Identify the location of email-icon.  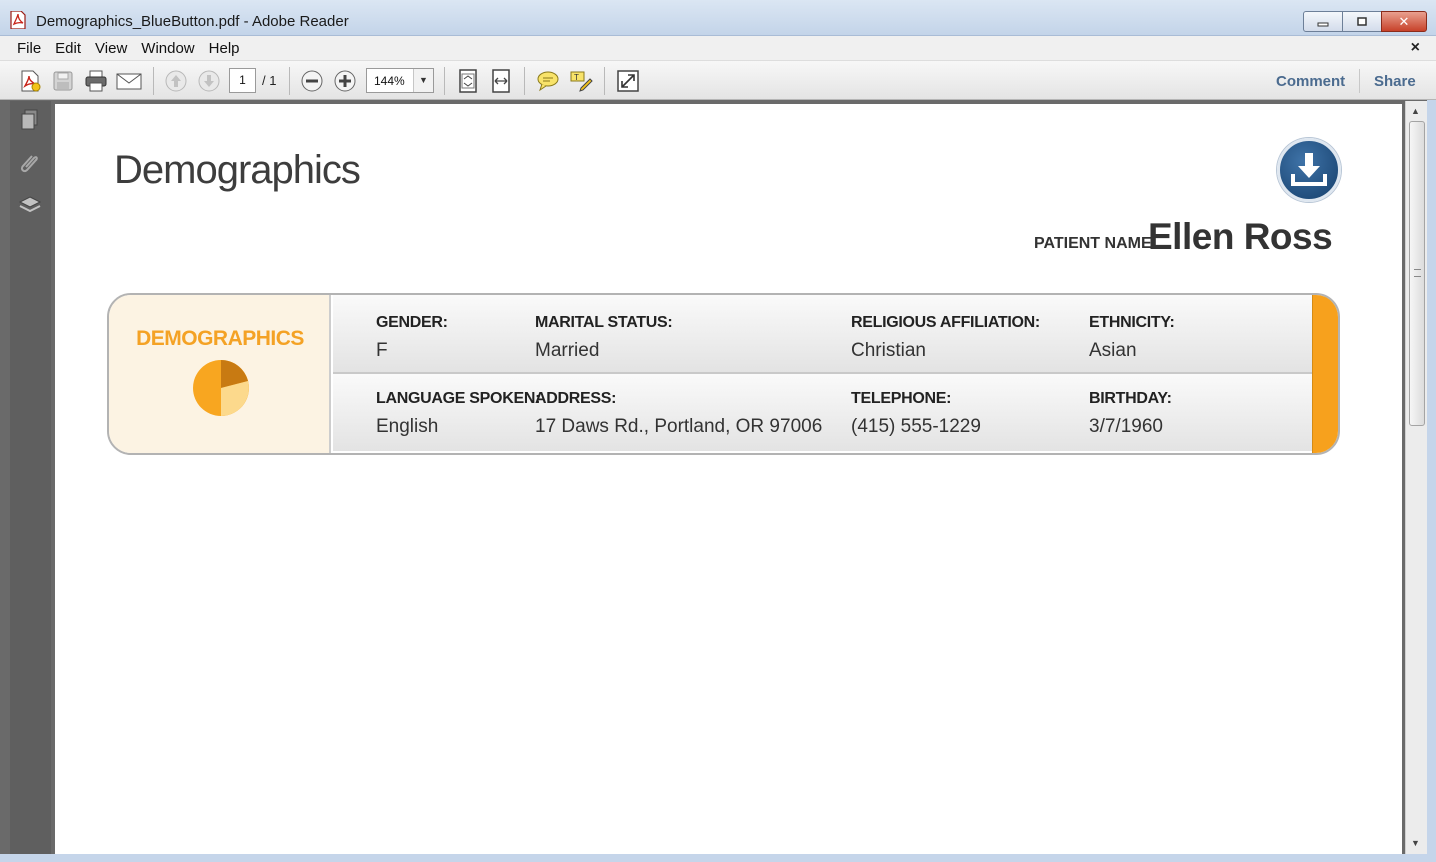
(129, 81).